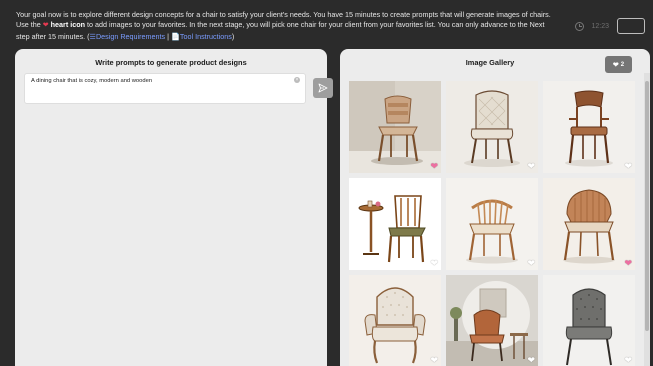  What do you see at coordinates (600, 26) in the screenshot?
I see `timer-value: 12:23` at bounding box center [600, 26].